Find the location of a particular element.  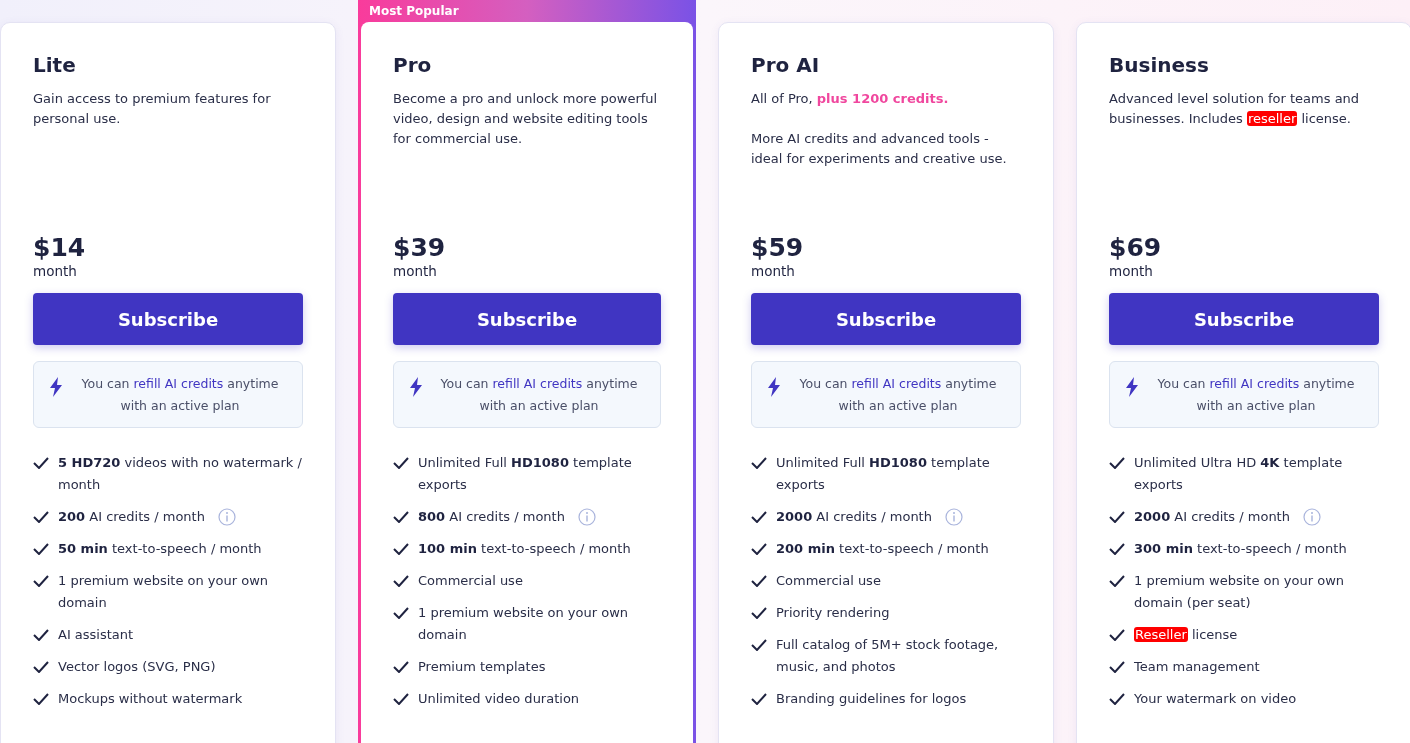

feature-text: Premium templates is located at coordinates (482, 667).